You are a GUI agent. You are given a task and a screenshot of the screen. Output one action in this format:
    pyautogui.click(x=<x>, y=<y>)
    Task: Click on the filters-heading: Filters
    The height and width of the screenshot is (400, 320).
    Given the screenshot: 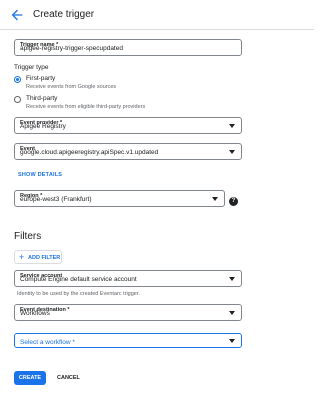 What is the action you would take?
    pyautogui.click(x=28, y=236)
    